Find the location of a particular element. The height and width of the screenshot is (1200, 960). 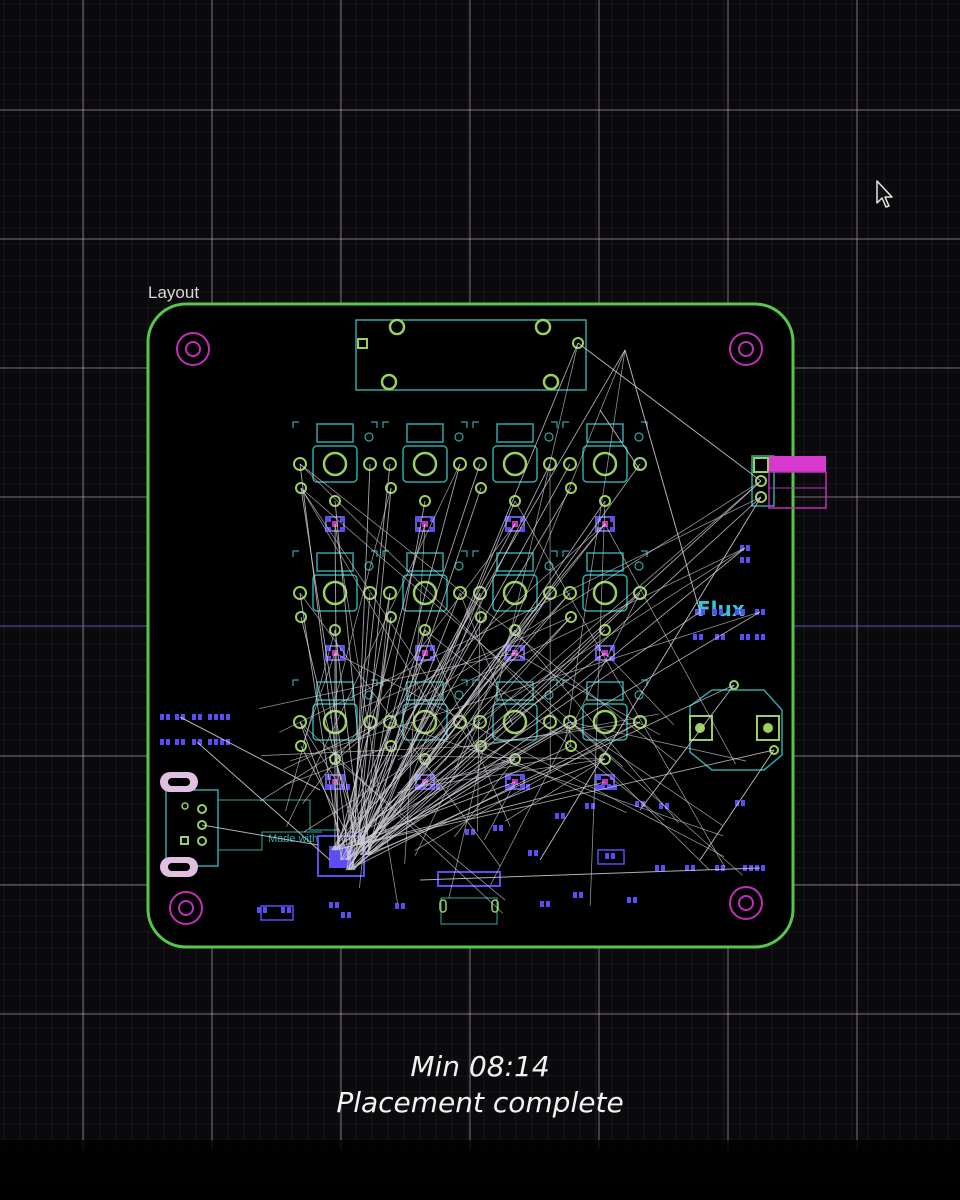

timer-label: Min 08:14 is located at coordinates (480, 1066).